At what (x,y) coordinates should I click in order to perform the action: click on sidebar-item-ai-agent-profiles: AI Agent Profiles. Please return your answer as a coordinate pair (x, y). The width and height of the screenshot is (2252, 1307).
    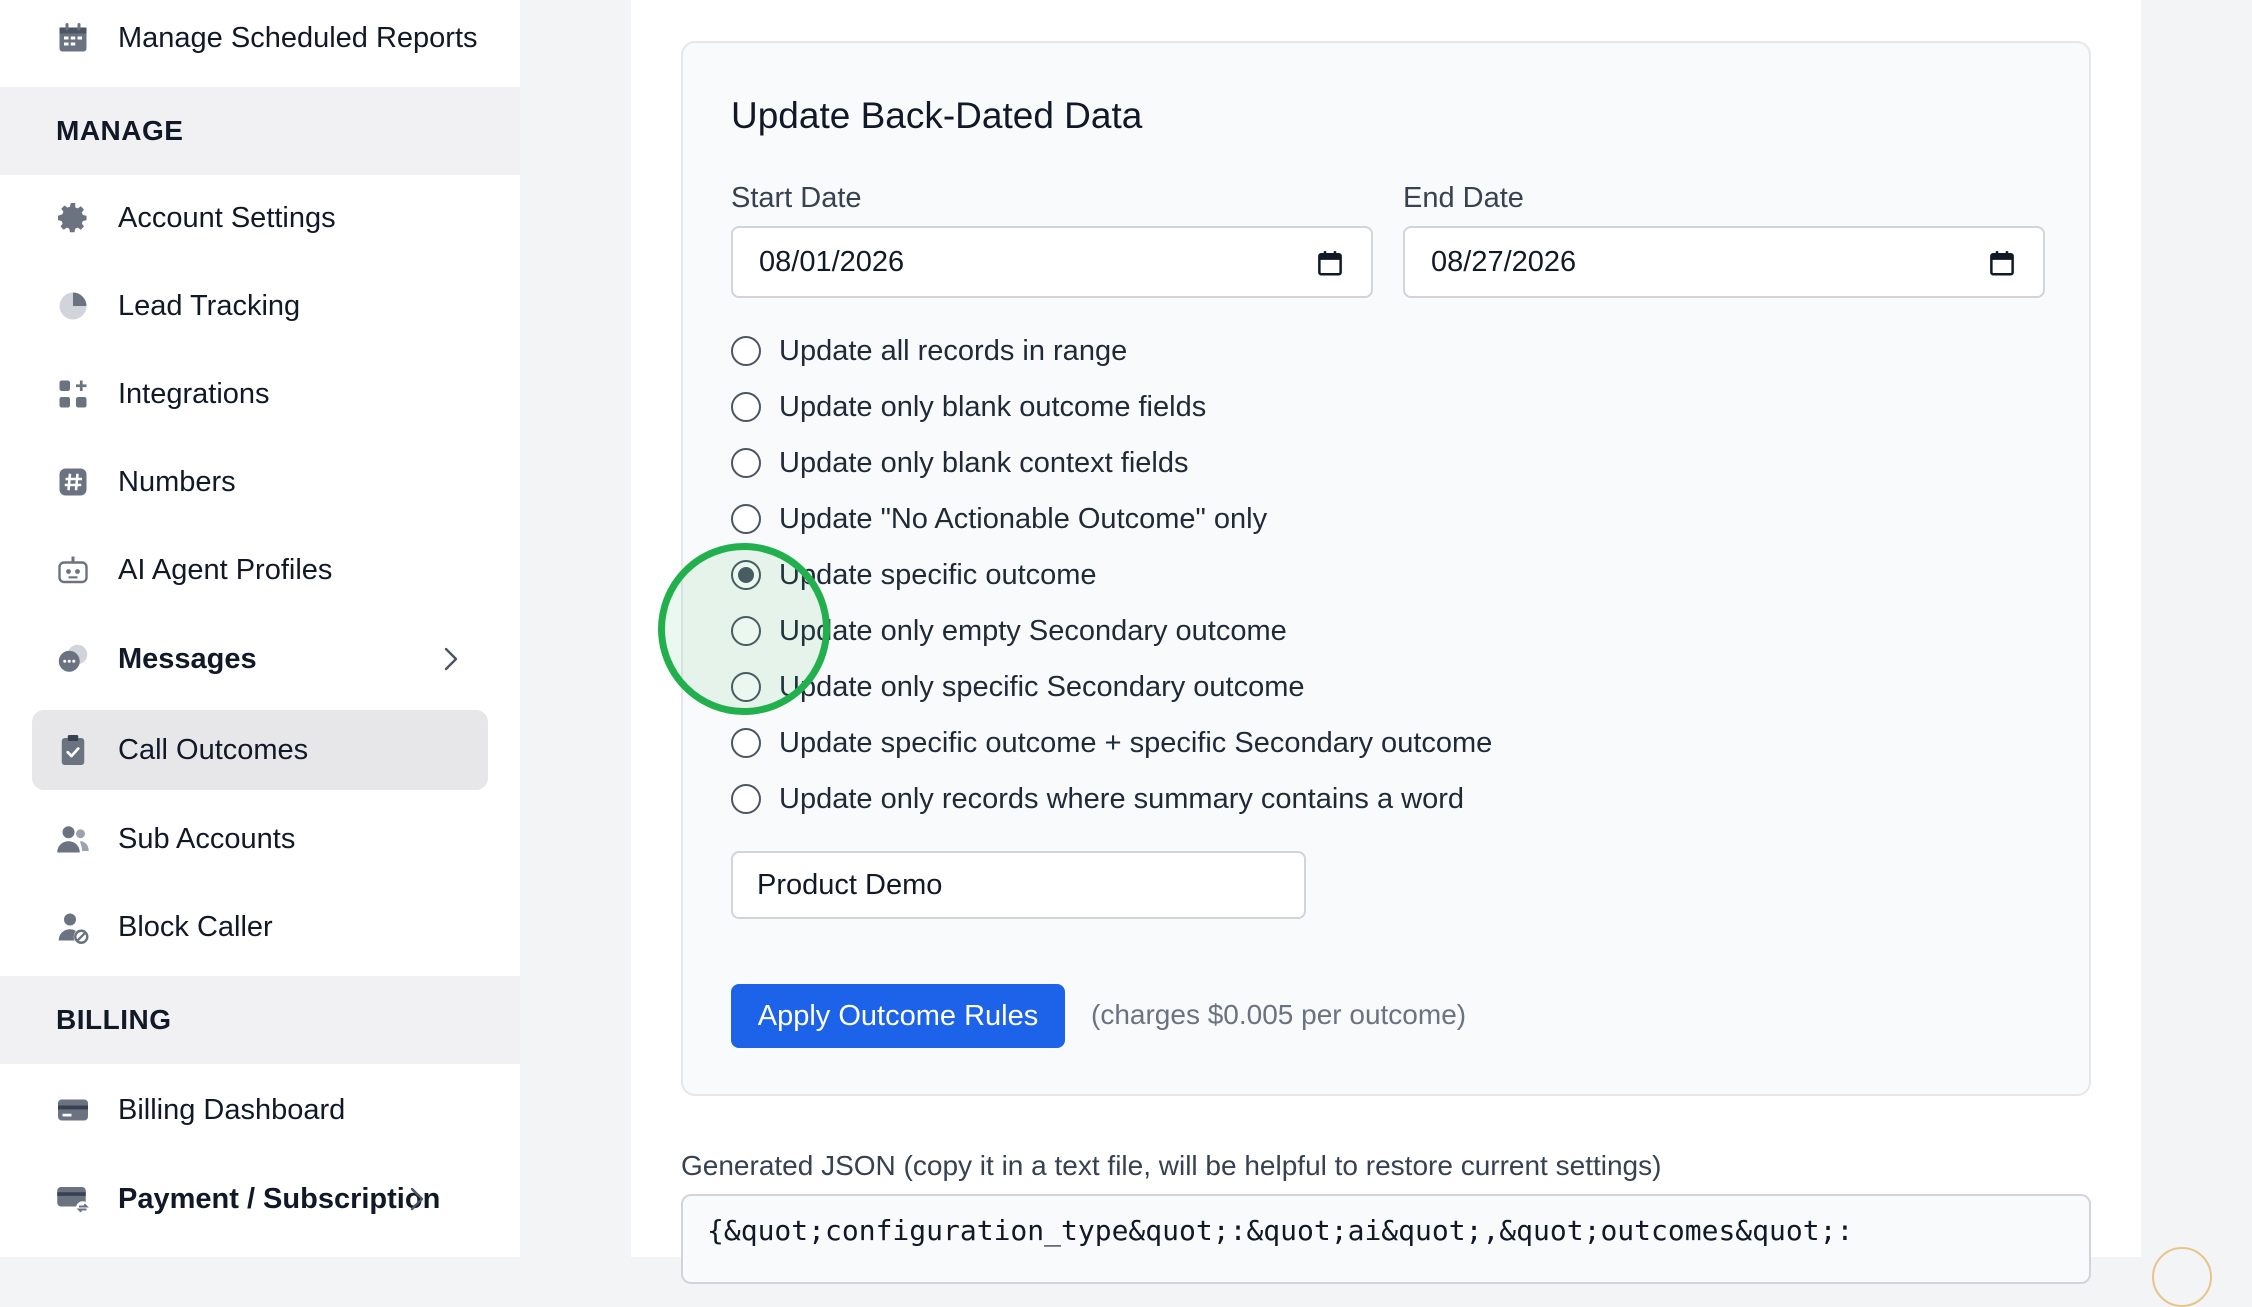
    Looking at the image, I should click on (260, 570).